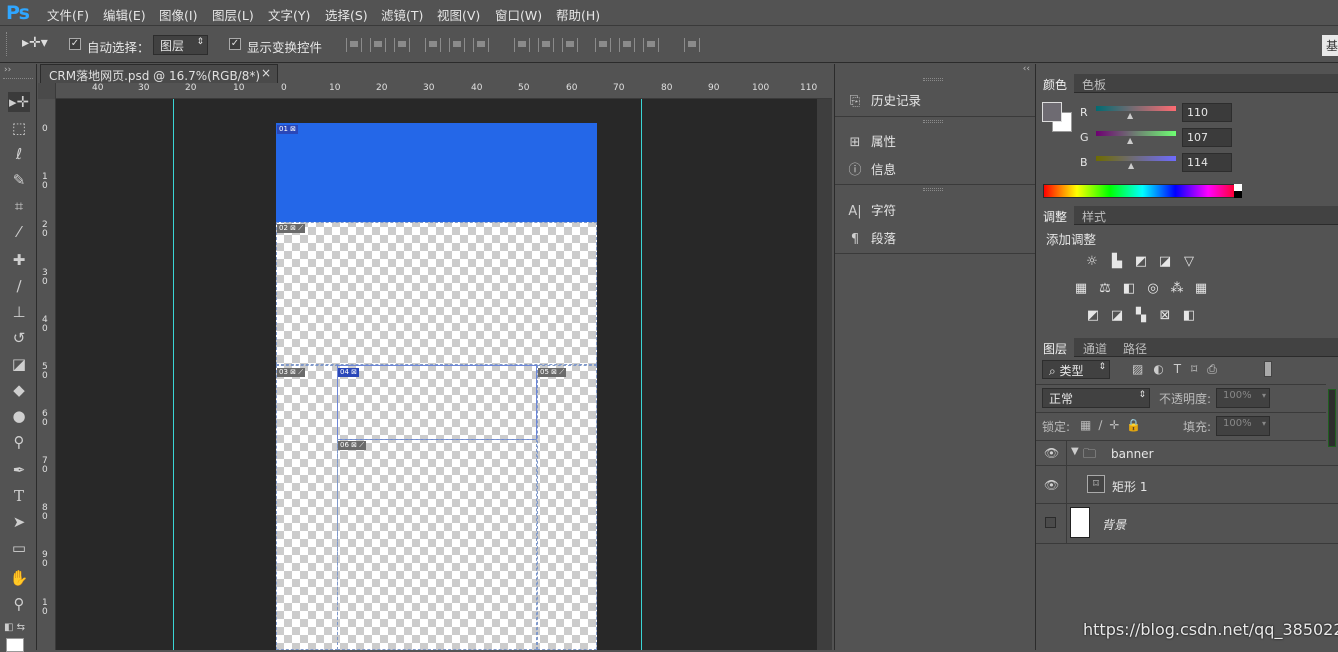  I want to click on fill-field: 100% ▾, so click(1243, 426).